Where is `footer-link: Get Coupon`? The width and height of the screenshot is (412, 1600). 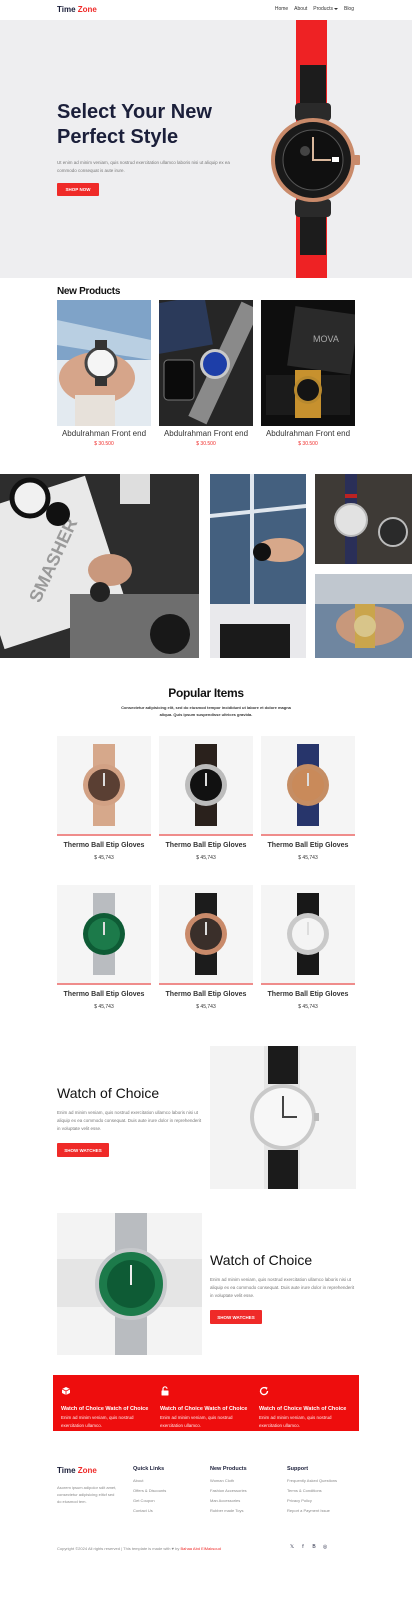 footer-link: Get Coupon is located at coordinates (149, 1500).